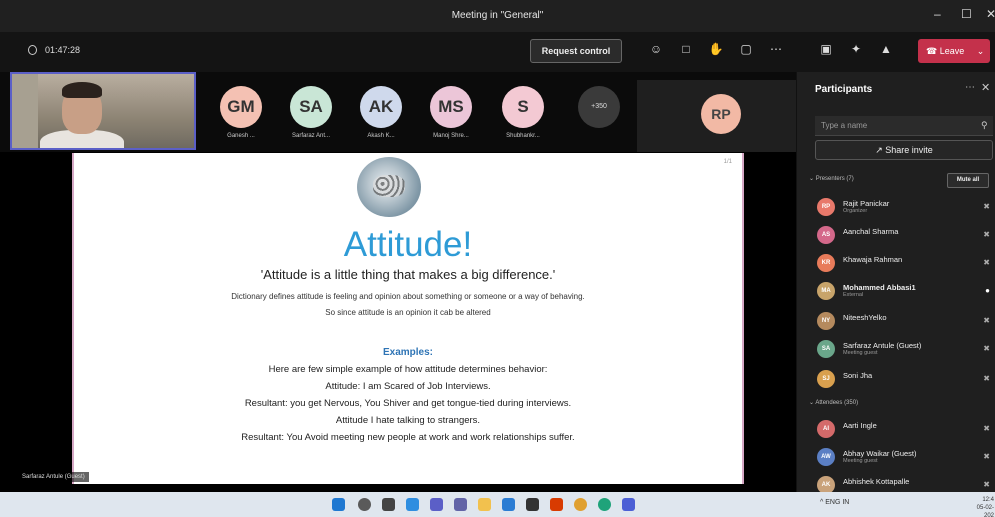  What do you see at coordinates (853, 295) in the screenshot?
I see `participant-role: External` at bounding box center [853, 295].